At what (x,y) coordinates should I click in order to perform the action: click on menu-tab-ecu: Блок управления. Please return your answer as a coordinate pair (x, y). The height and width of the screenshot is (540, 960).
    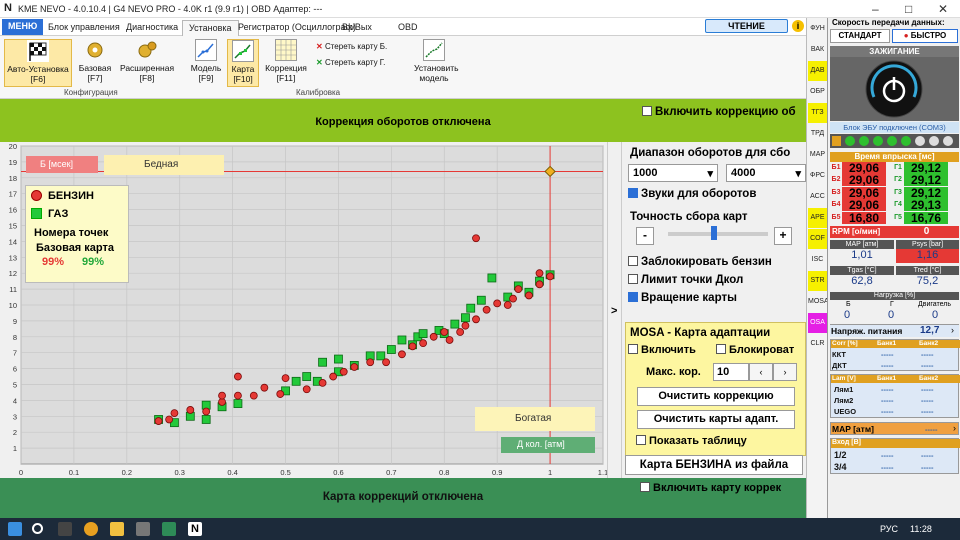
    Looking at the image, I should click on (84, 28).